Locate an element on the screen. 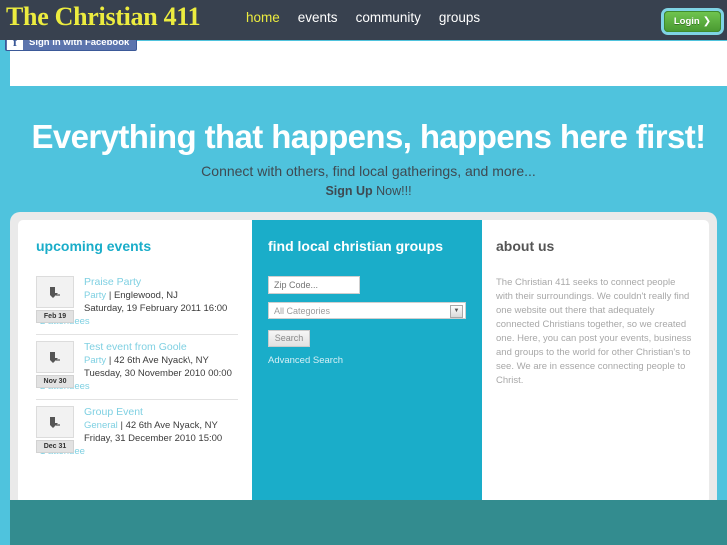  event-datetime: Tuesday, 30 November 2010 00:00 is located at coordinates (158, 373).